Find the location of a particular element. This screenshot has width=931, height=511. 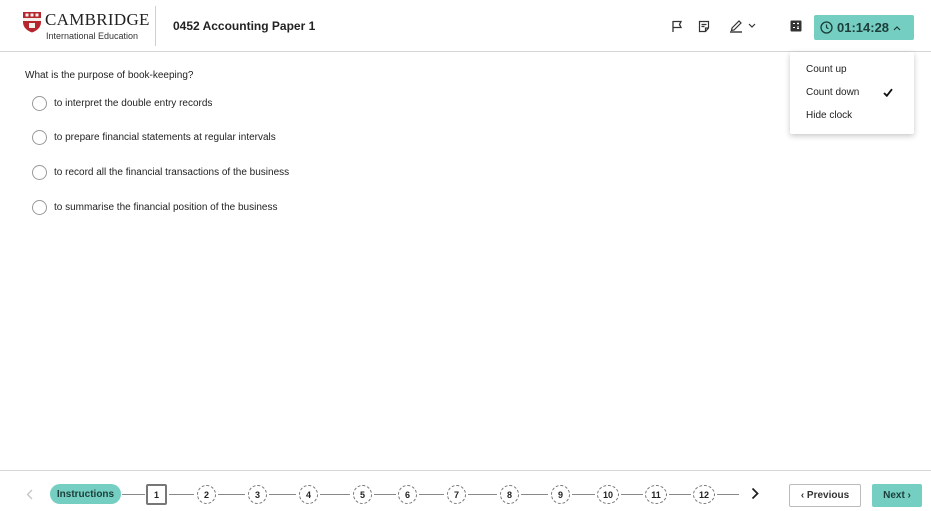

question-nav-12: 12 is located at coordinates (704, 494).